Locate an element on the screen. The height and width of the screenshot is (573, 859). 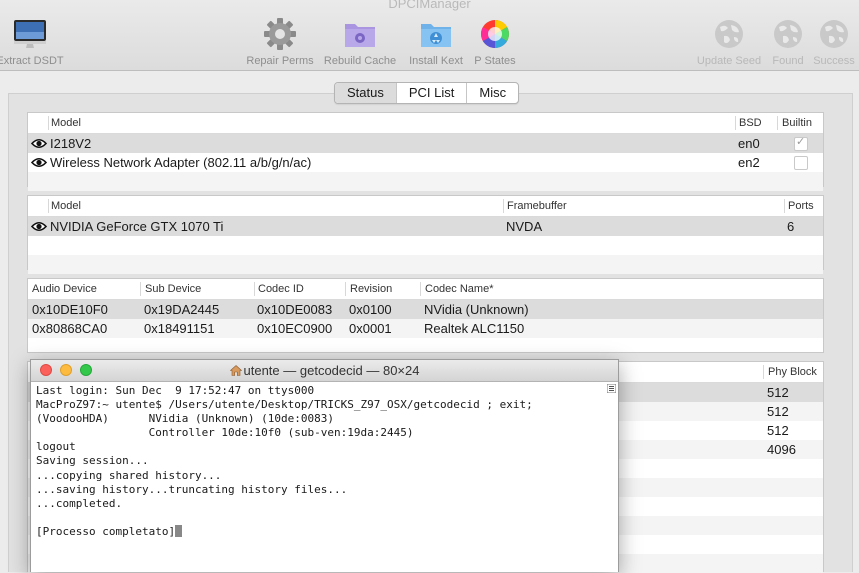
graphics-ports: 6 is located at coordinates (791, 226).